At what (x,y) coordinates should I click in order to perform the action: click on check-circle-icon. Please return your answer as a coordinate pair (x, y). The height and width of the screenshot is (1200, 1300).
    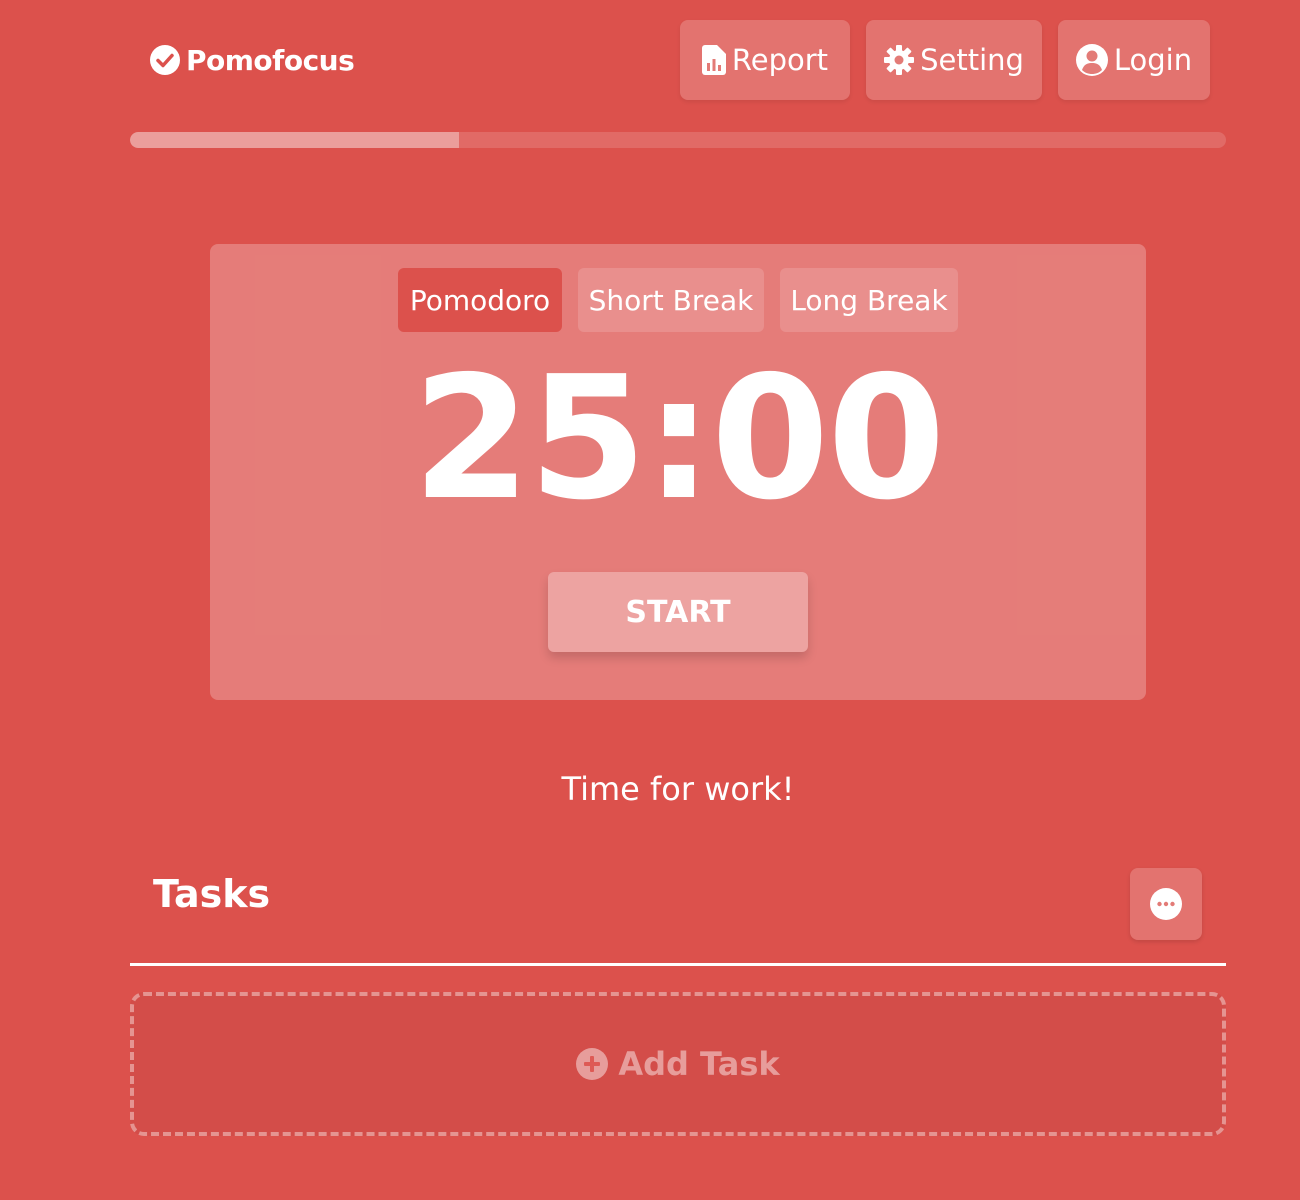
    Looking at the image, I should click on (165, 60).